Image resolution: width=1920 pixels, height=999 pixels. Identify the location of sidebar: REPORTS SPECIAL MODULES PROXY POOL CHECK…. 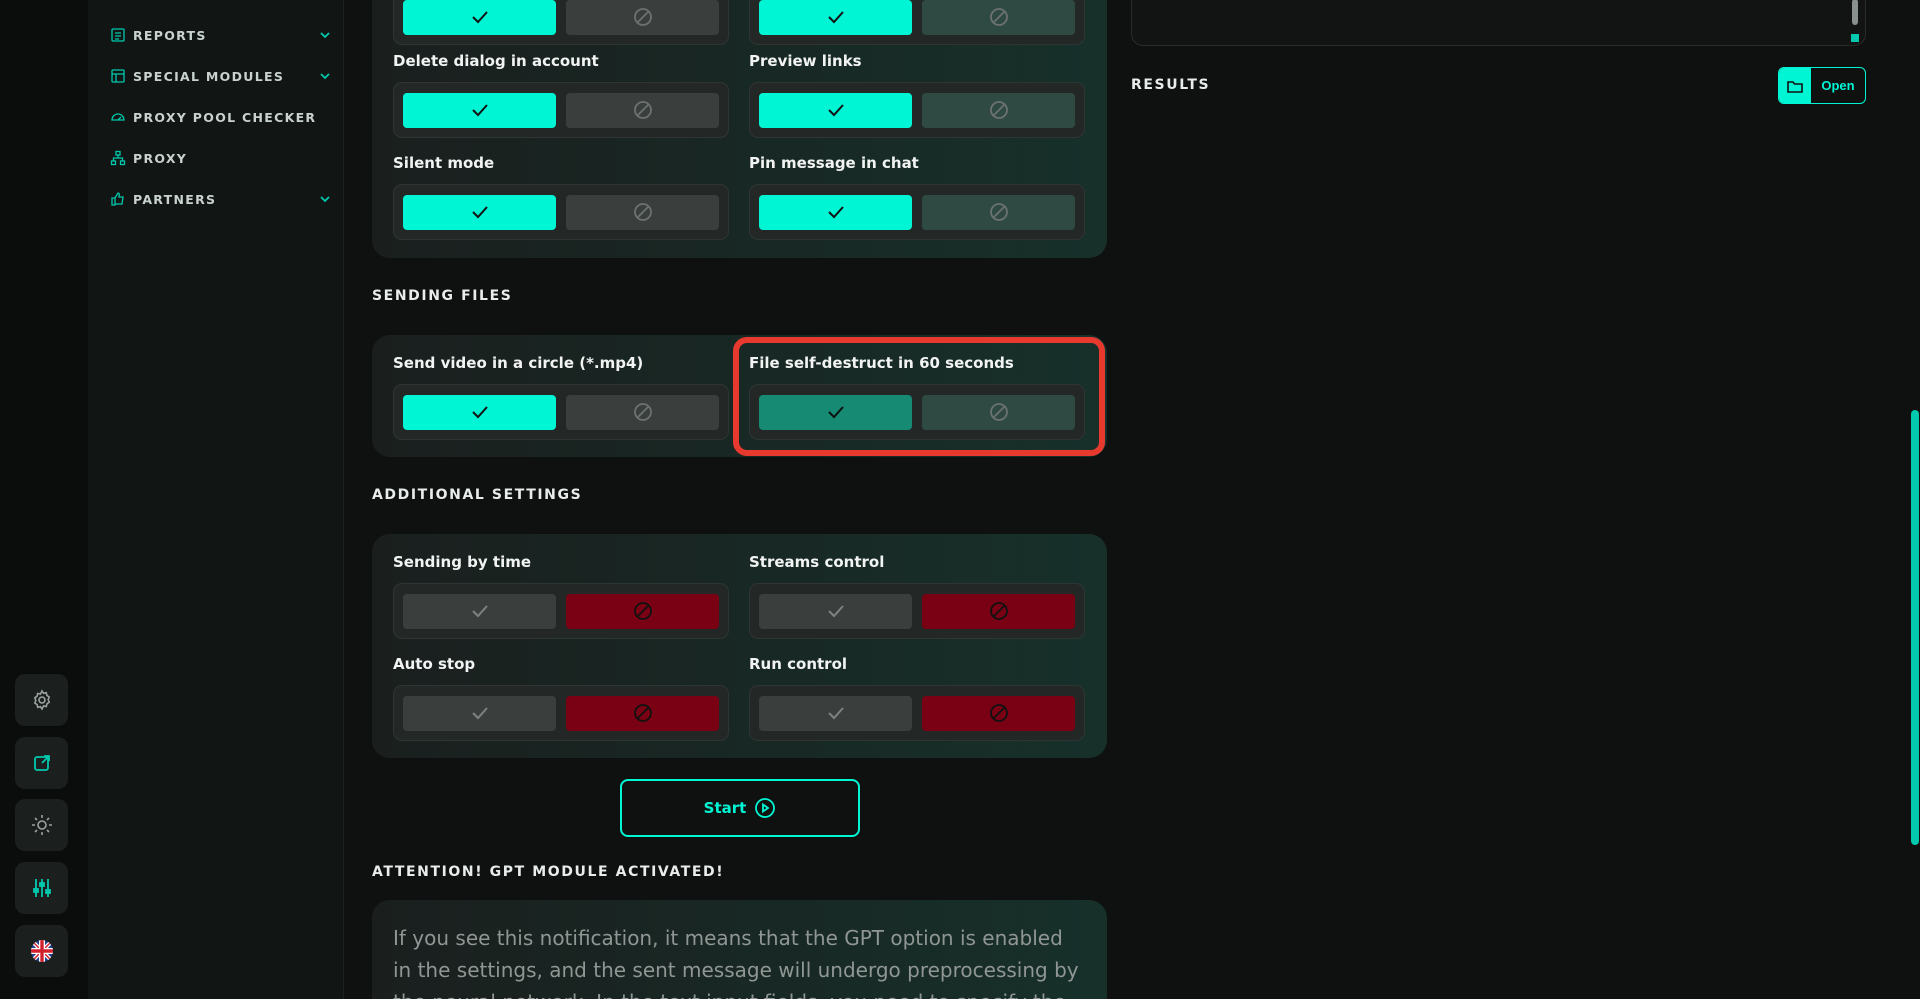
(216, 499).